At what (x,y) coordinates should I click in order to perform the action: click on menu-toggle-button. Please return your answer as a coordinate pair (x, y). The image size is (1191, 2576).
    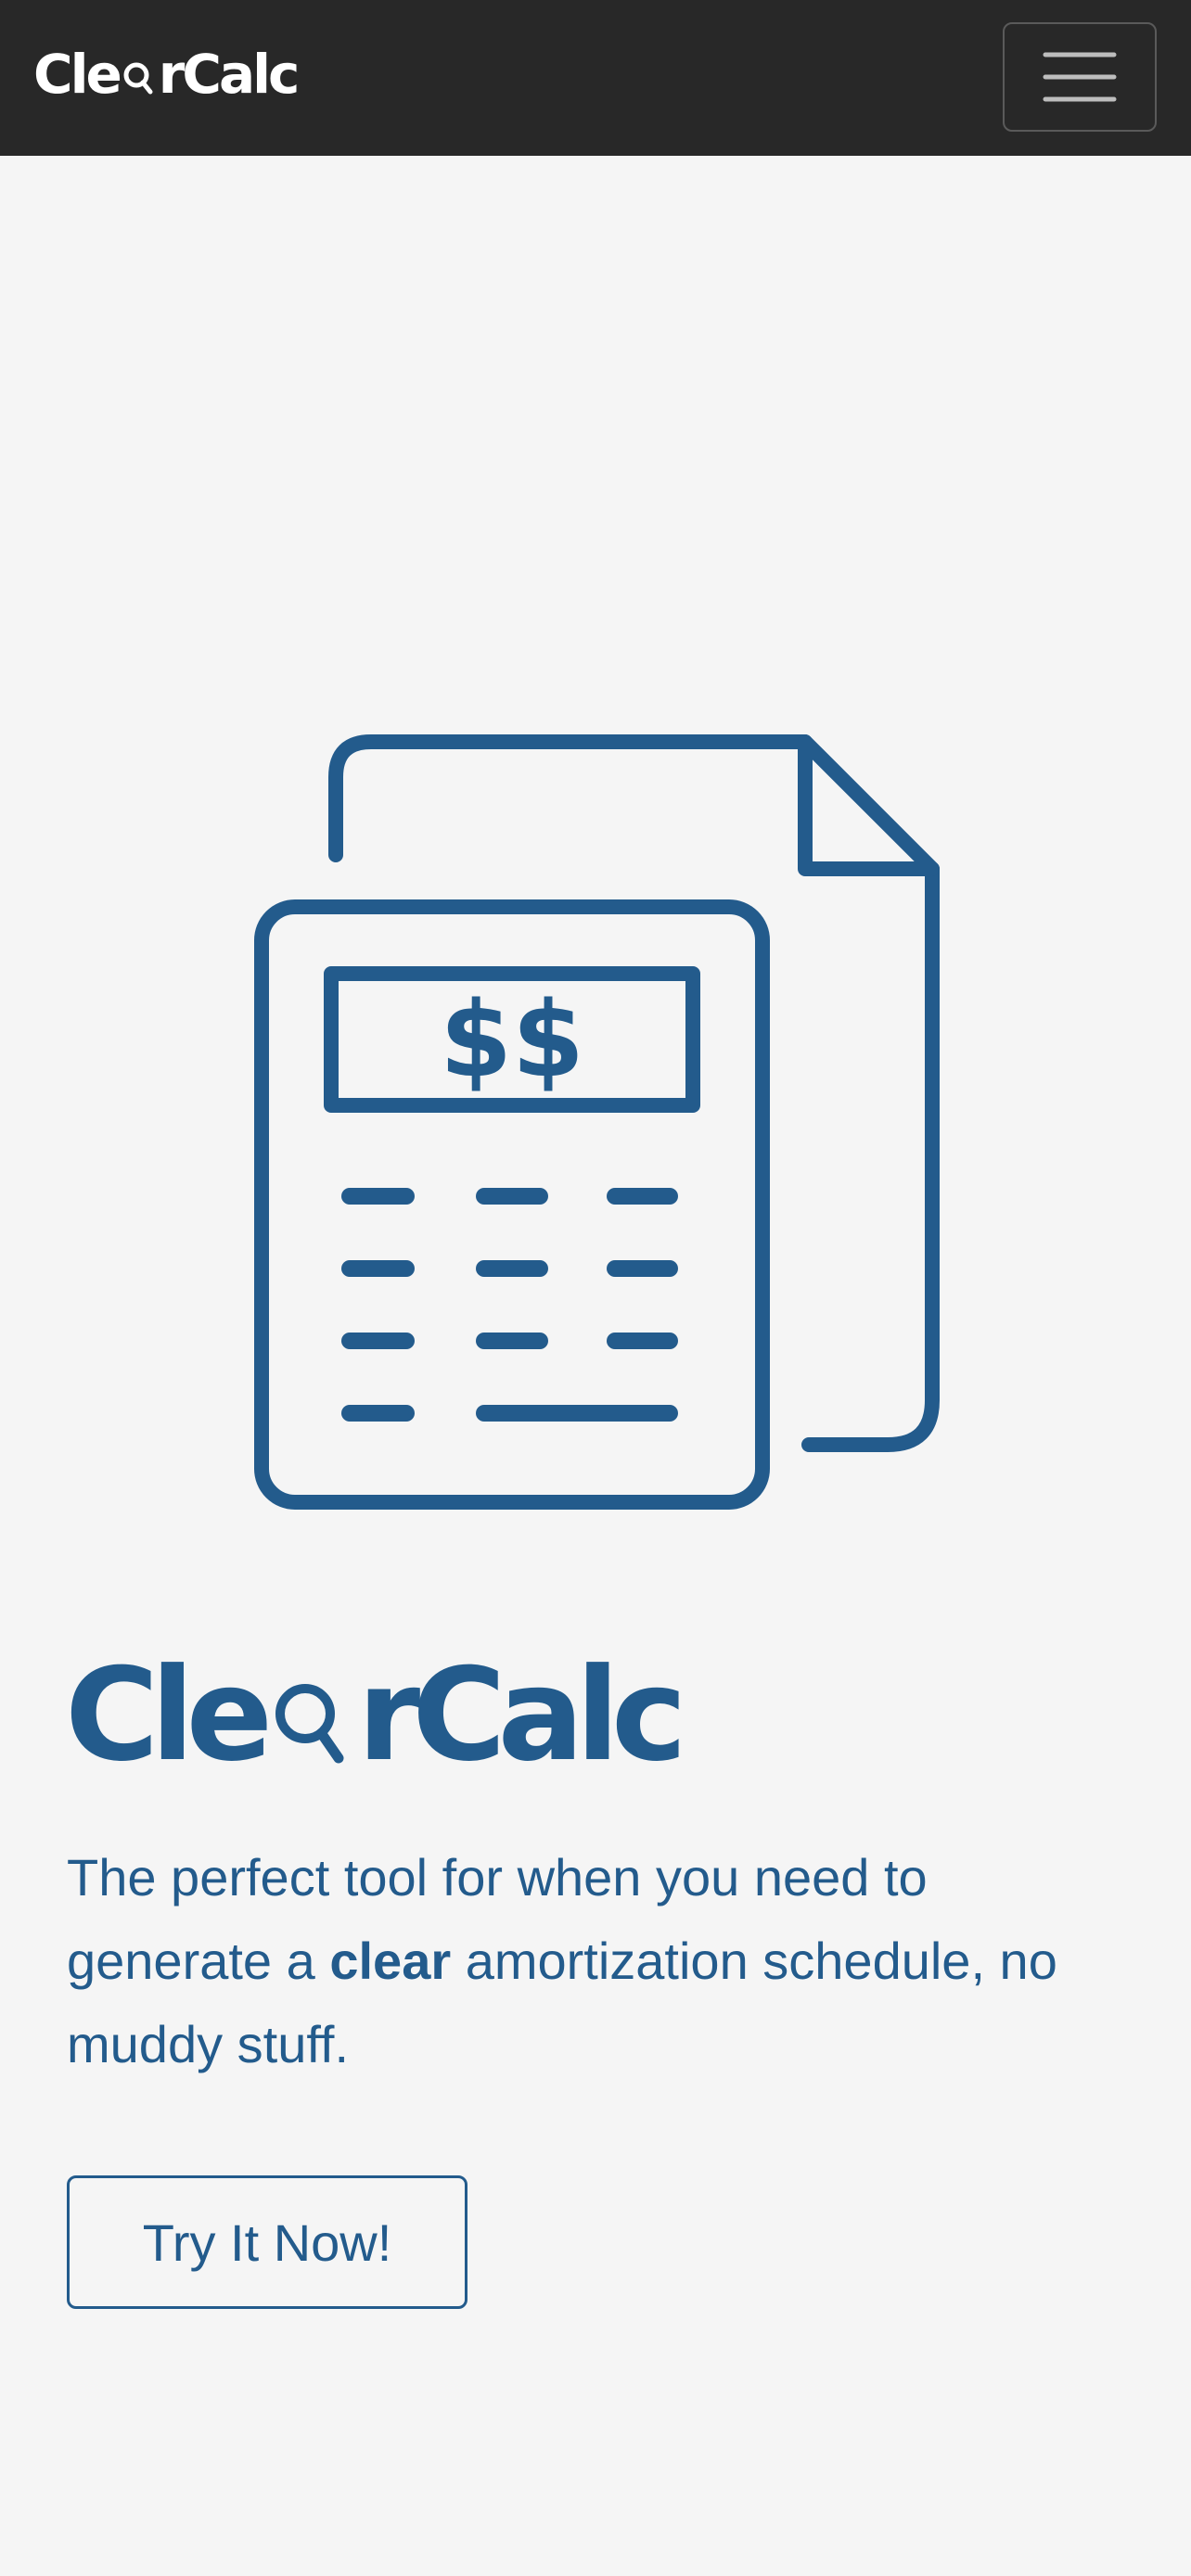
    Looking at the image, I should click on (1080, 77).